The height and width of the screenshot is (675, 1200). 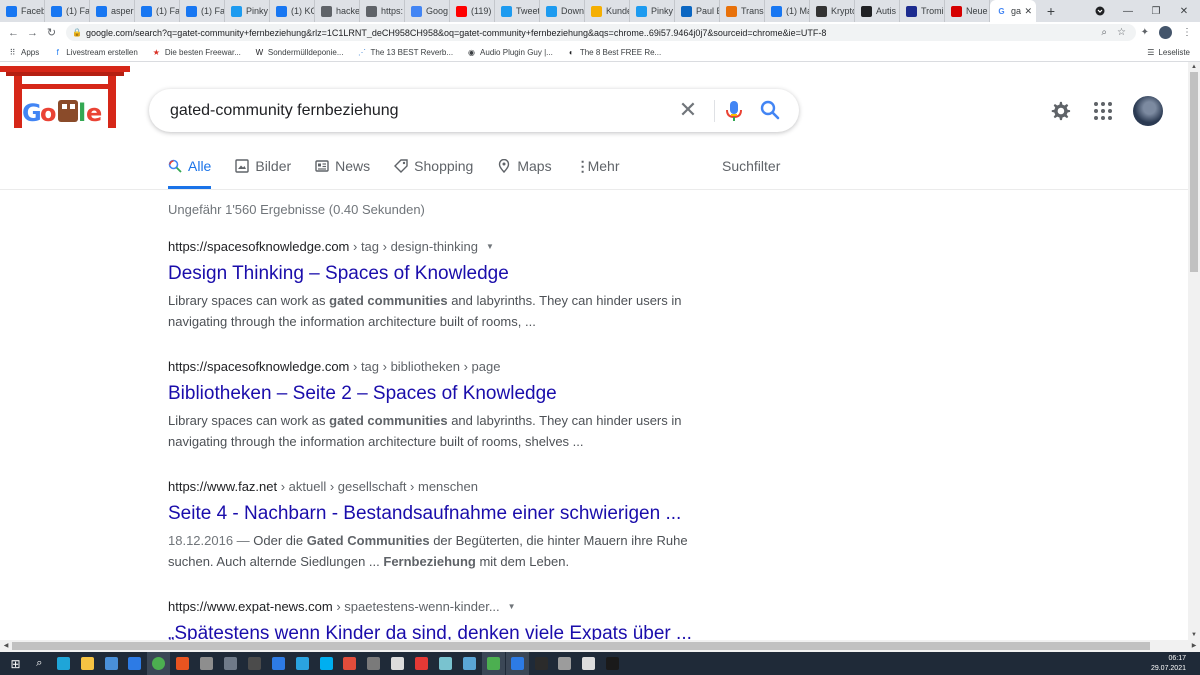 I want to click on tab-search-button, so click(x=1100, y=11).